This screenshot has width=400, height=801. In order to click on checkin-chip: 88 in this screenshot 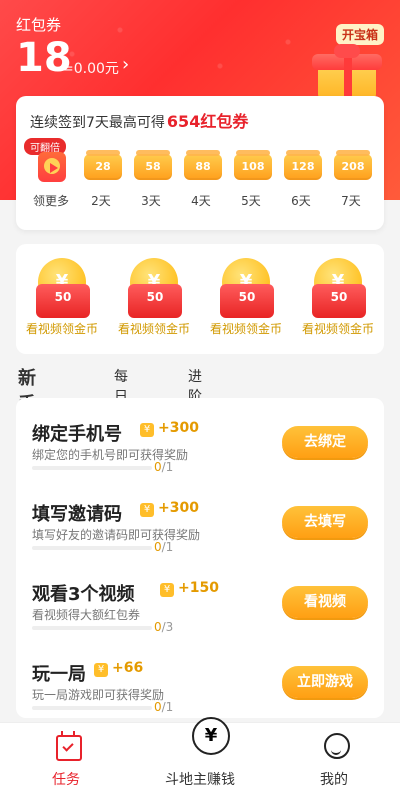, I will do `click(203, 165)`.